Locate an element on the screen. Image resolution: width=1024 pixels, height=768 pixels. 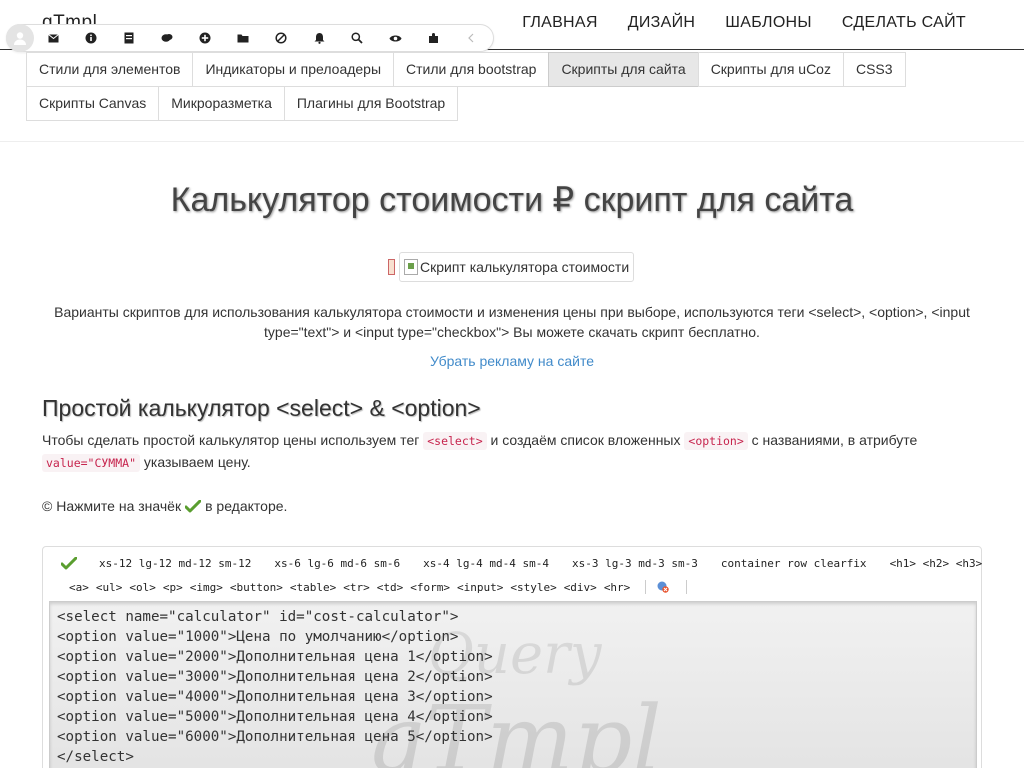
folder-icon is located at coordinates (243, 38).